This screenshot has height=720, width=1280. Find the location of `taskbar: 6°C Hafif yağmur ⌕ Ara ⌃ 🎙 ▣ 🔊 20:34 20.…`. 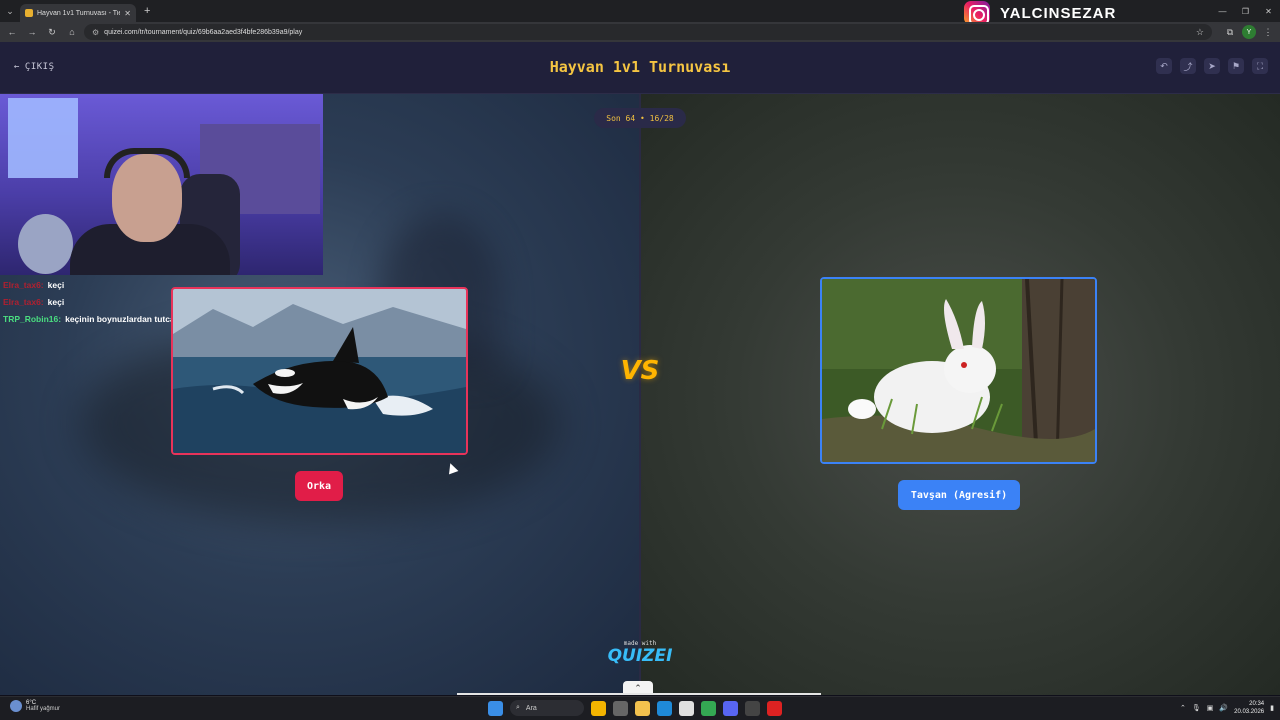

taskbar: 6°C Hafif yağmur ⌕ Ara ⌃ 🎙 ▣ 🔊 20:34 20.… is located at coordinates (640, 708).